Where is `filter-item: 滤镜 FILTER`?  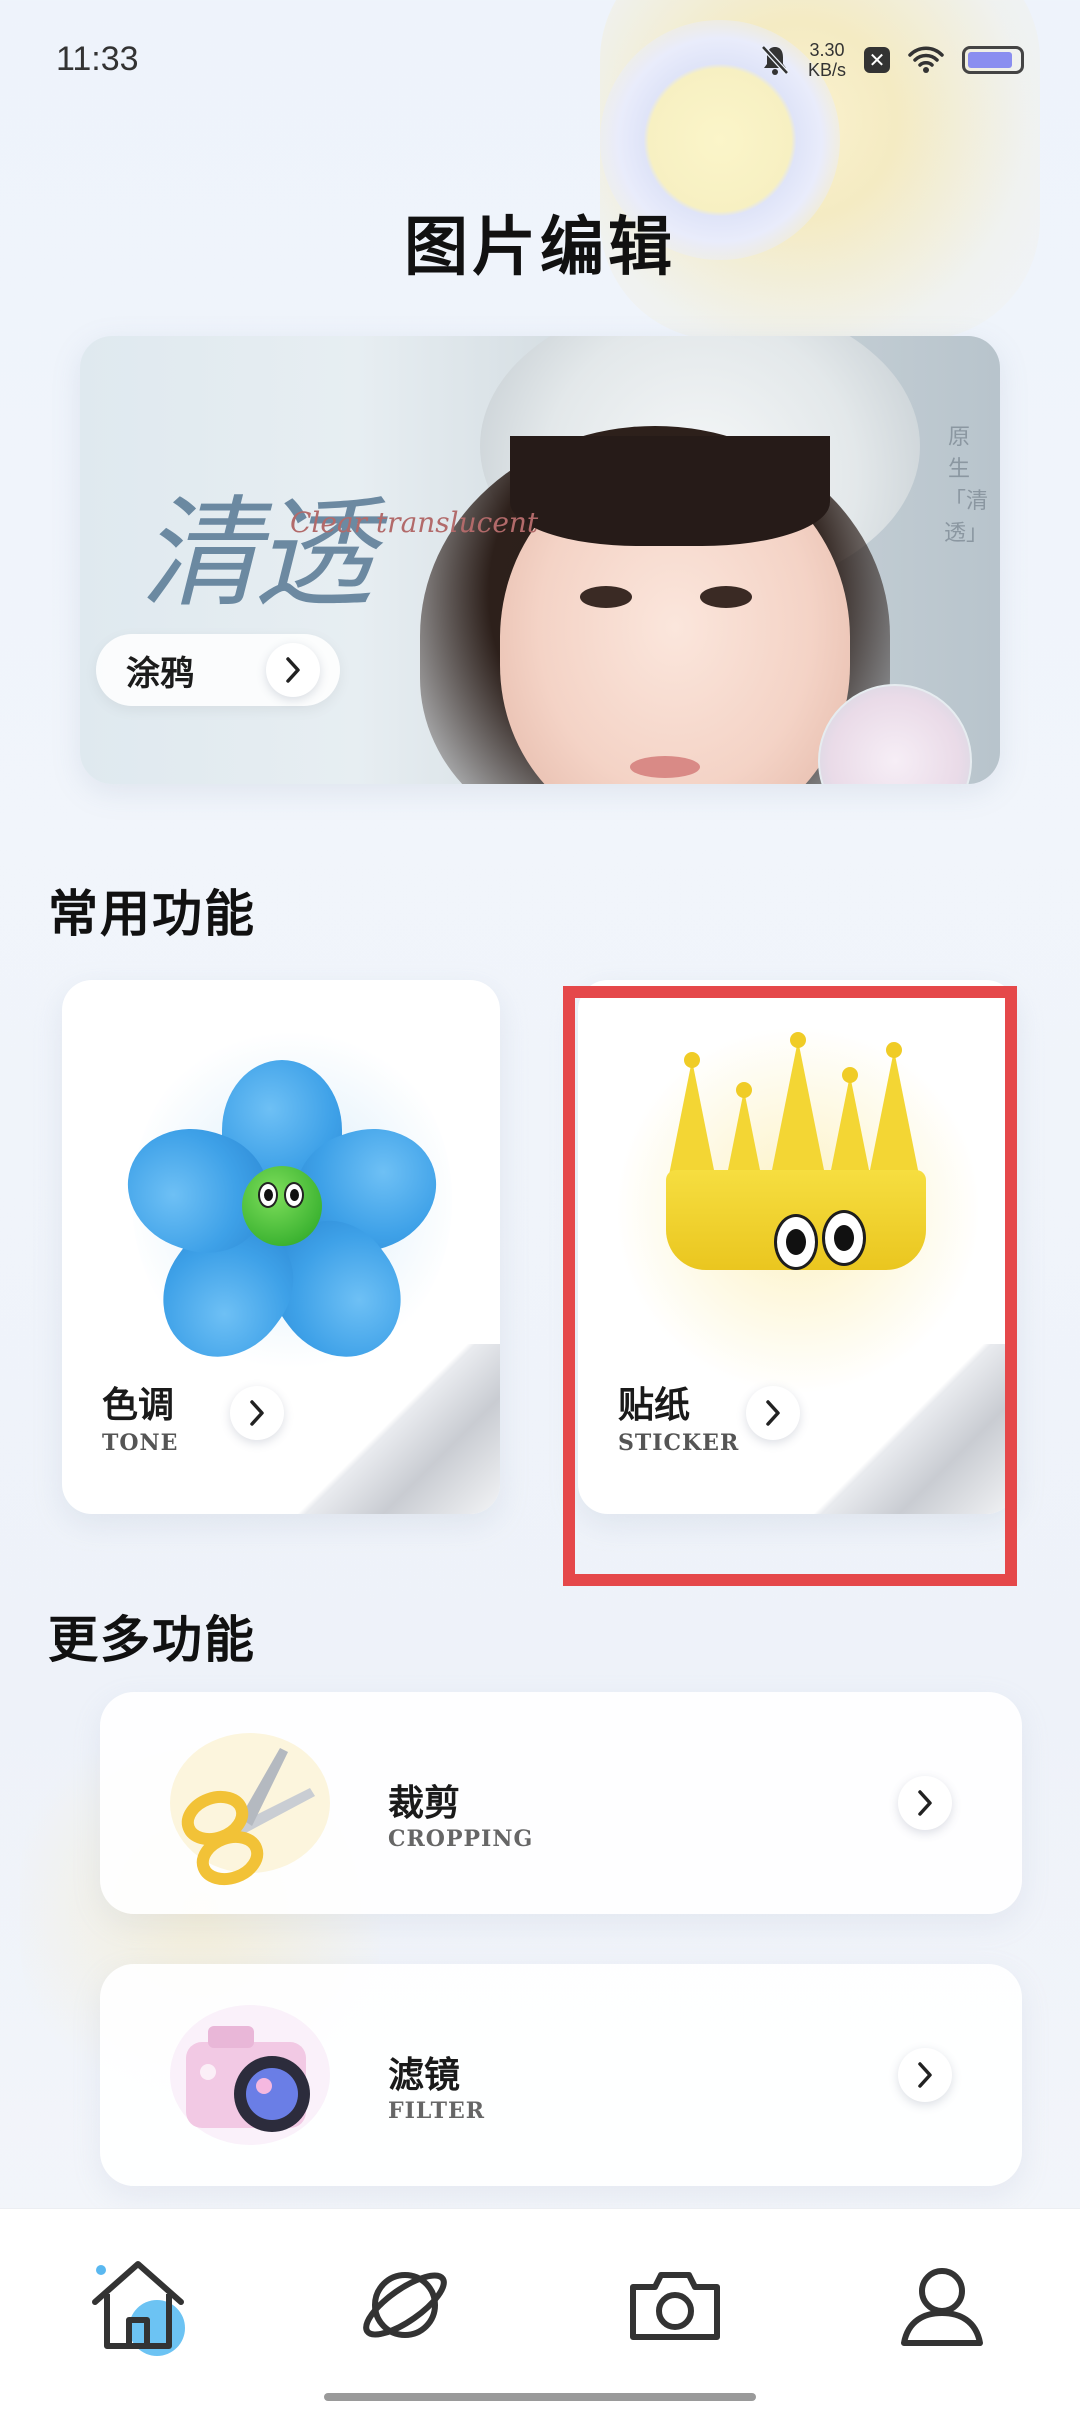
filter-item: 滤镜 FILTER is located at coordinates (561, 2075).